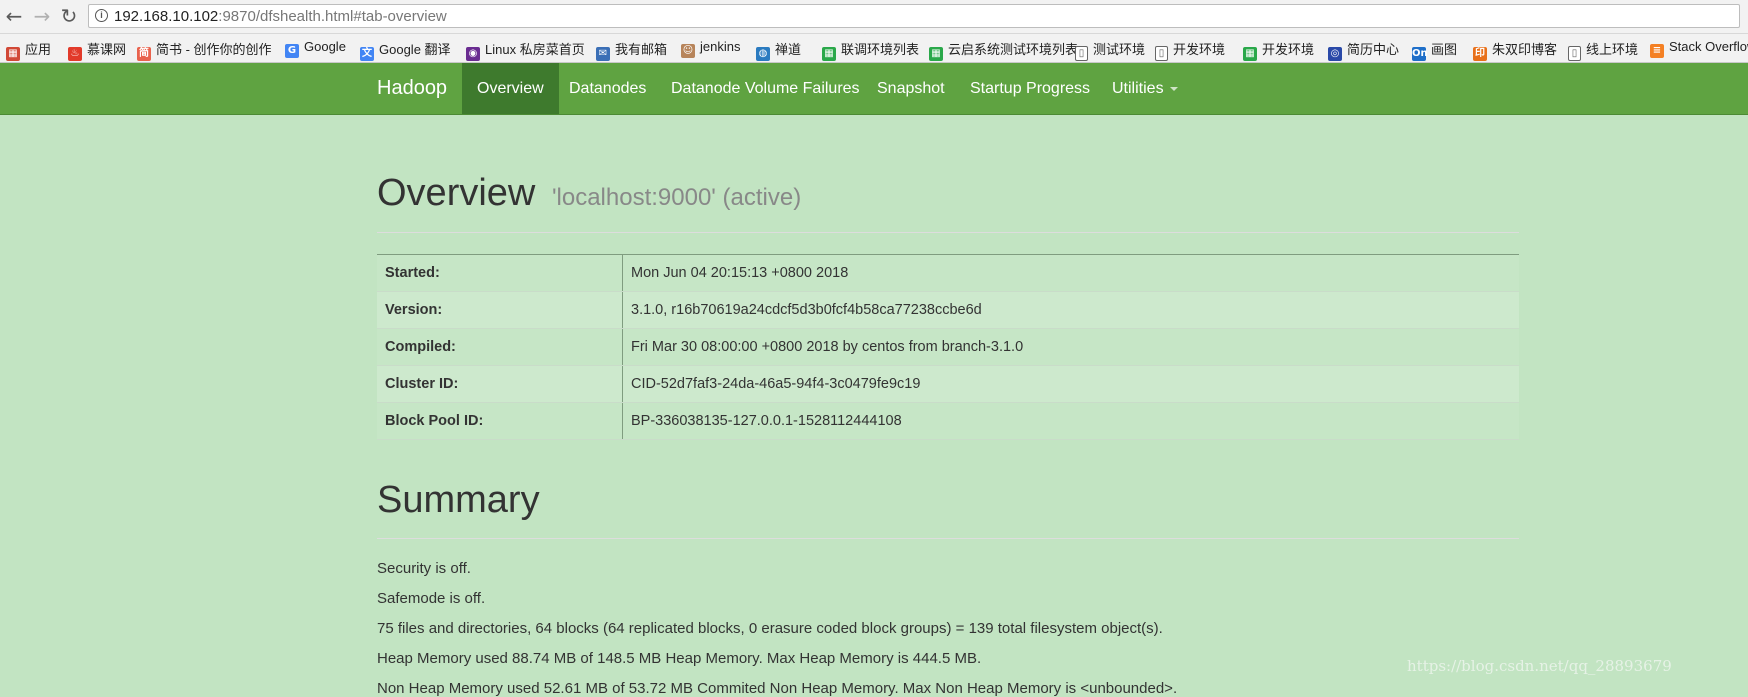 The image size is (1748, 697). I want to click on jianshu-icon: 简, so click(144, 54).